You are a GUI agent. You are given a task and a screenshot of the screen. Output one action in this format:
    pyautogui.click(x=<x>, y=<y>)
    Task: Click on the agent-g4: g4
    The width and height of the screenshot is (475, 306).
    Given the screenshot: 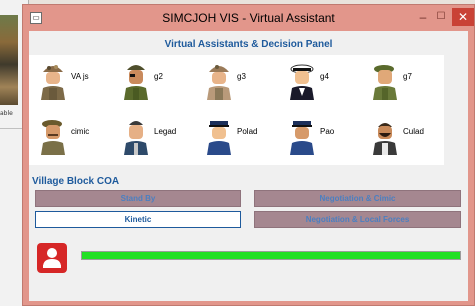 What is the action you would take?
    pyautogui.click(x=319, y=82)
    